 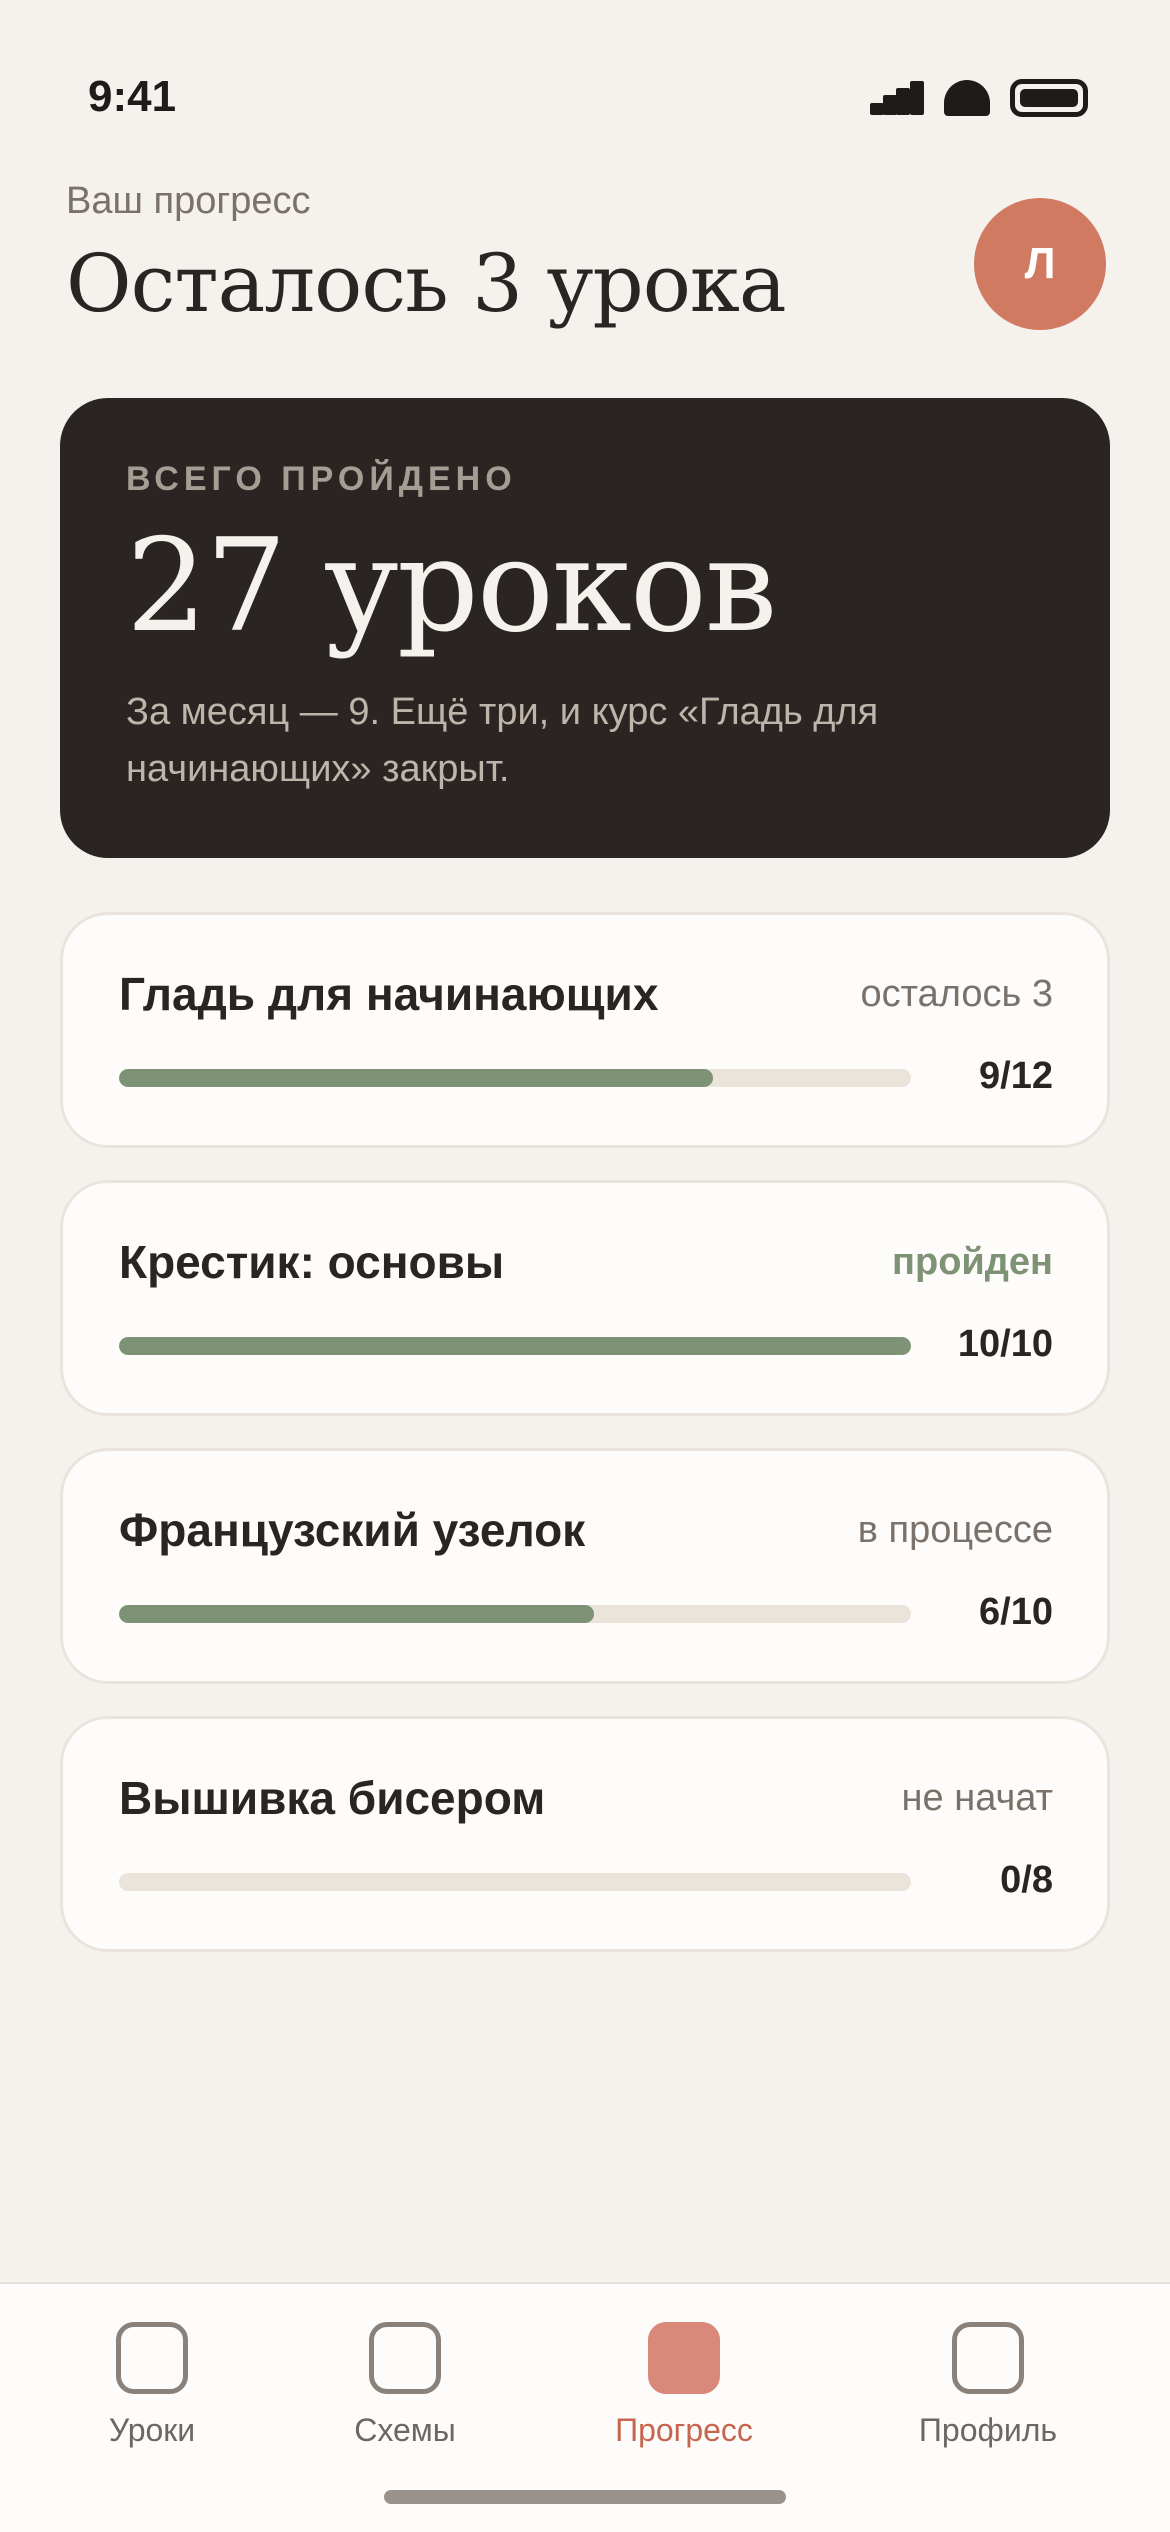 I want to click on course-count: 6/10, so click(x=1016, y=1612).